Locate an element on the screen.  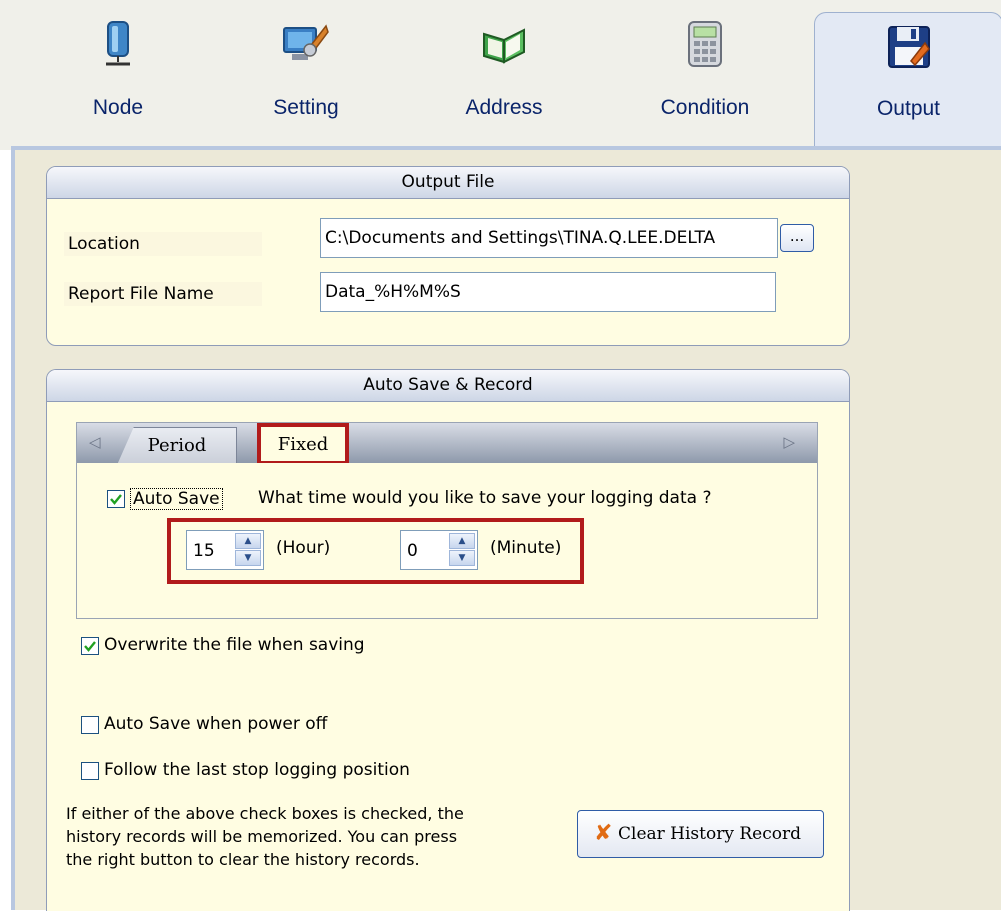
hour-up-button: ▲ is located at coordinates (248, 541).